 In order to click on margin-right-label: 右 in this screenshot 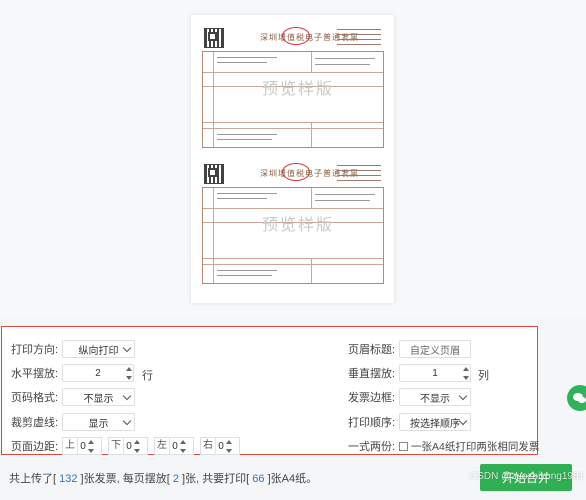, I will do `click(208, 446)`.